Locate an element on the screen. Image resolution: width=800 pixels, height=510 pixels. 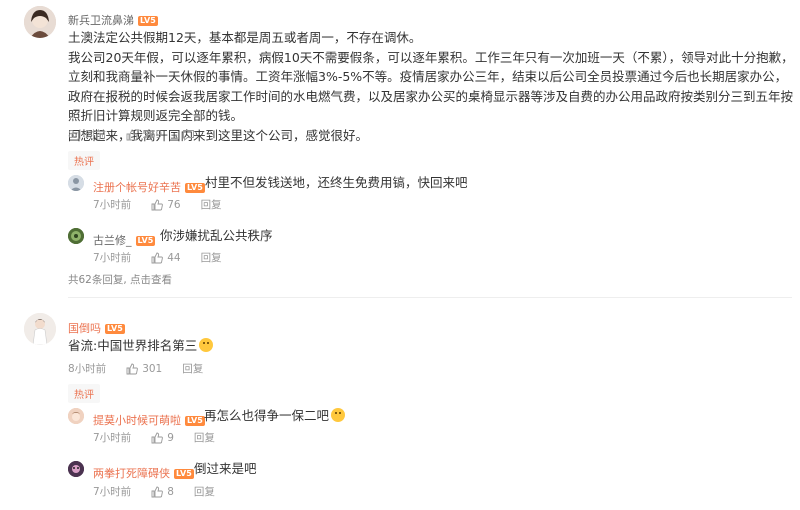
reply-username: 两拳打死障碍侠 is located at coordinates (131, 473).